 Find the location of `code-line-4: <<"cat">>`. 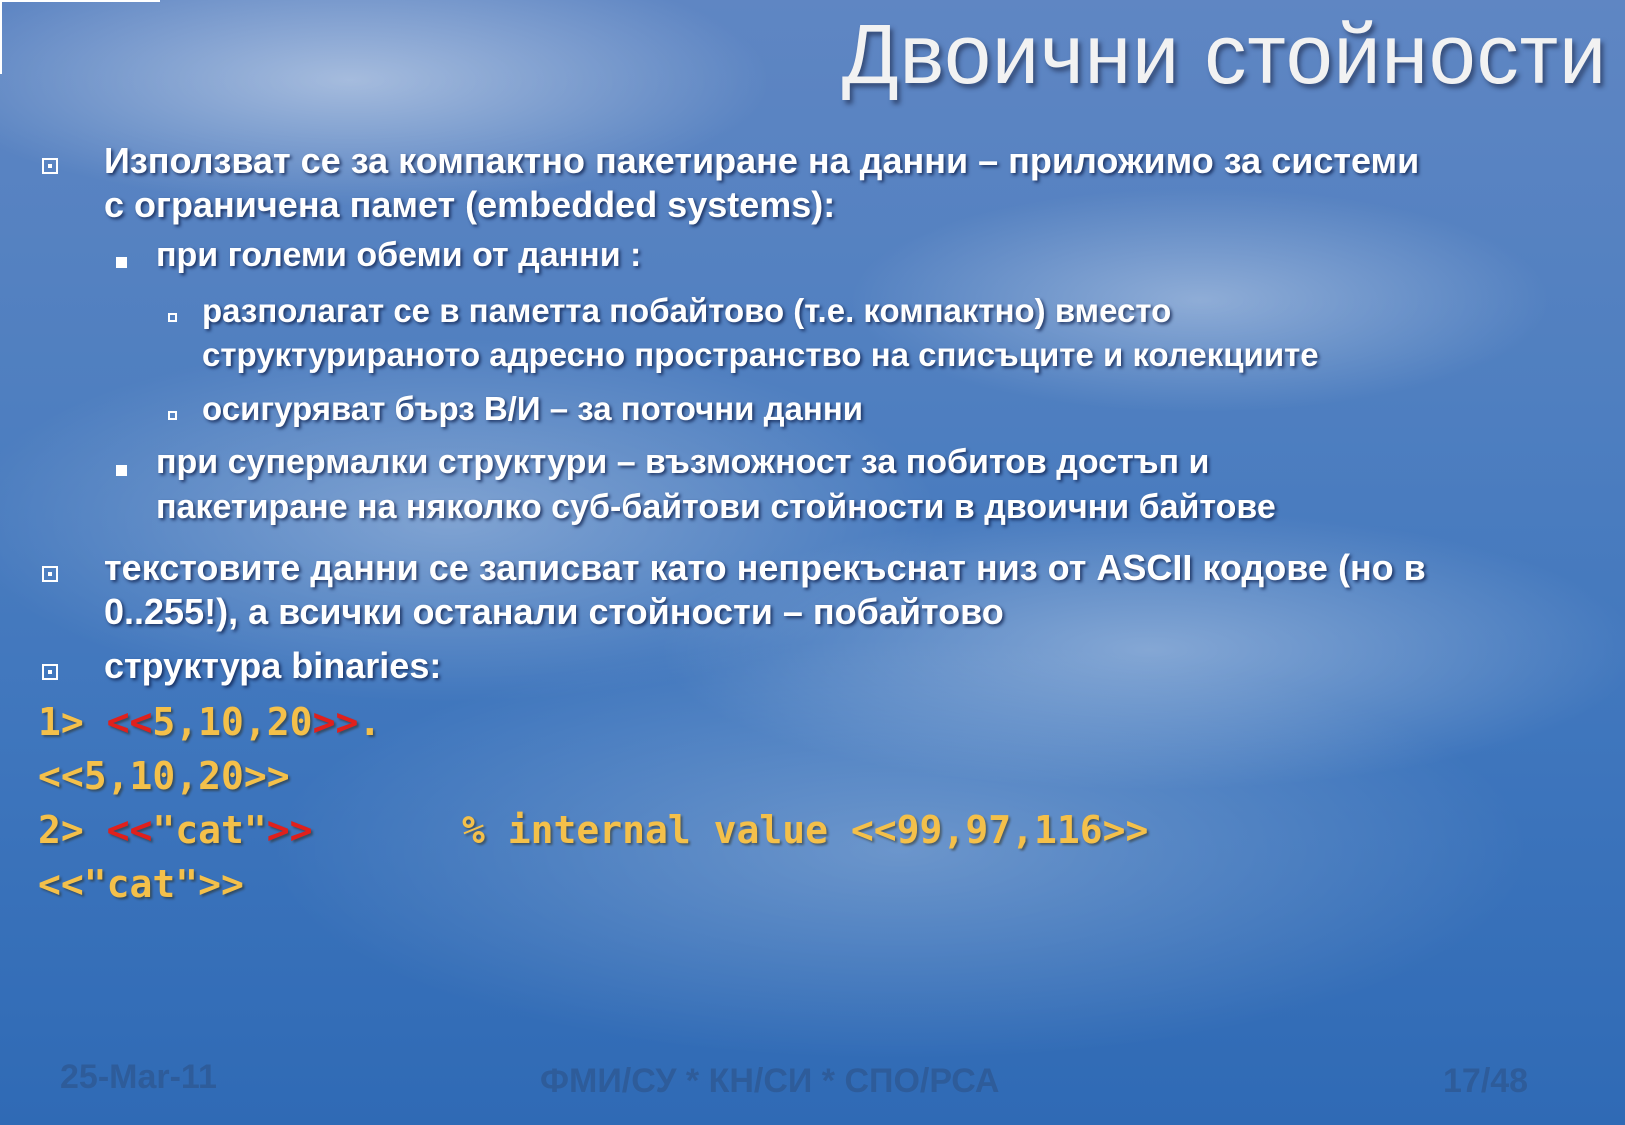

code-line-4: <<"cat">> is located at coordinates (141, 884).